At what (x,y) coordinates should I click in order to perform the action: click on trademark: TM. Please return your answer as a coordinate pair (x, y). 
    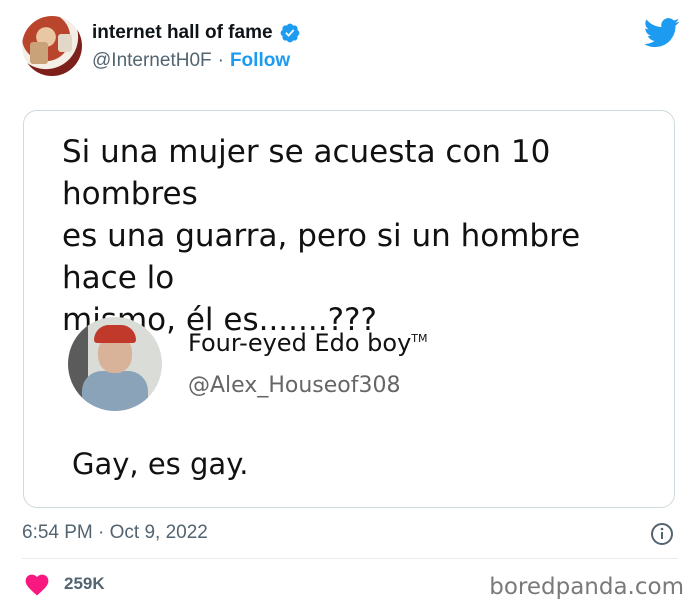
    Looking at the image, I should click on (419, 338).